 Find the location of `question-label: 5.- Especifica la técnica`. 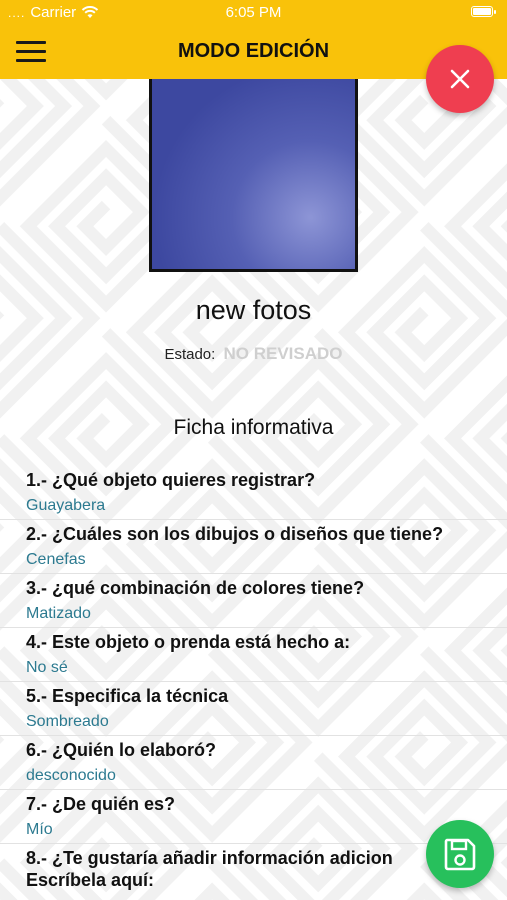

question-label: 5.- Especifica la técnica is located at coordinates (127, 696).